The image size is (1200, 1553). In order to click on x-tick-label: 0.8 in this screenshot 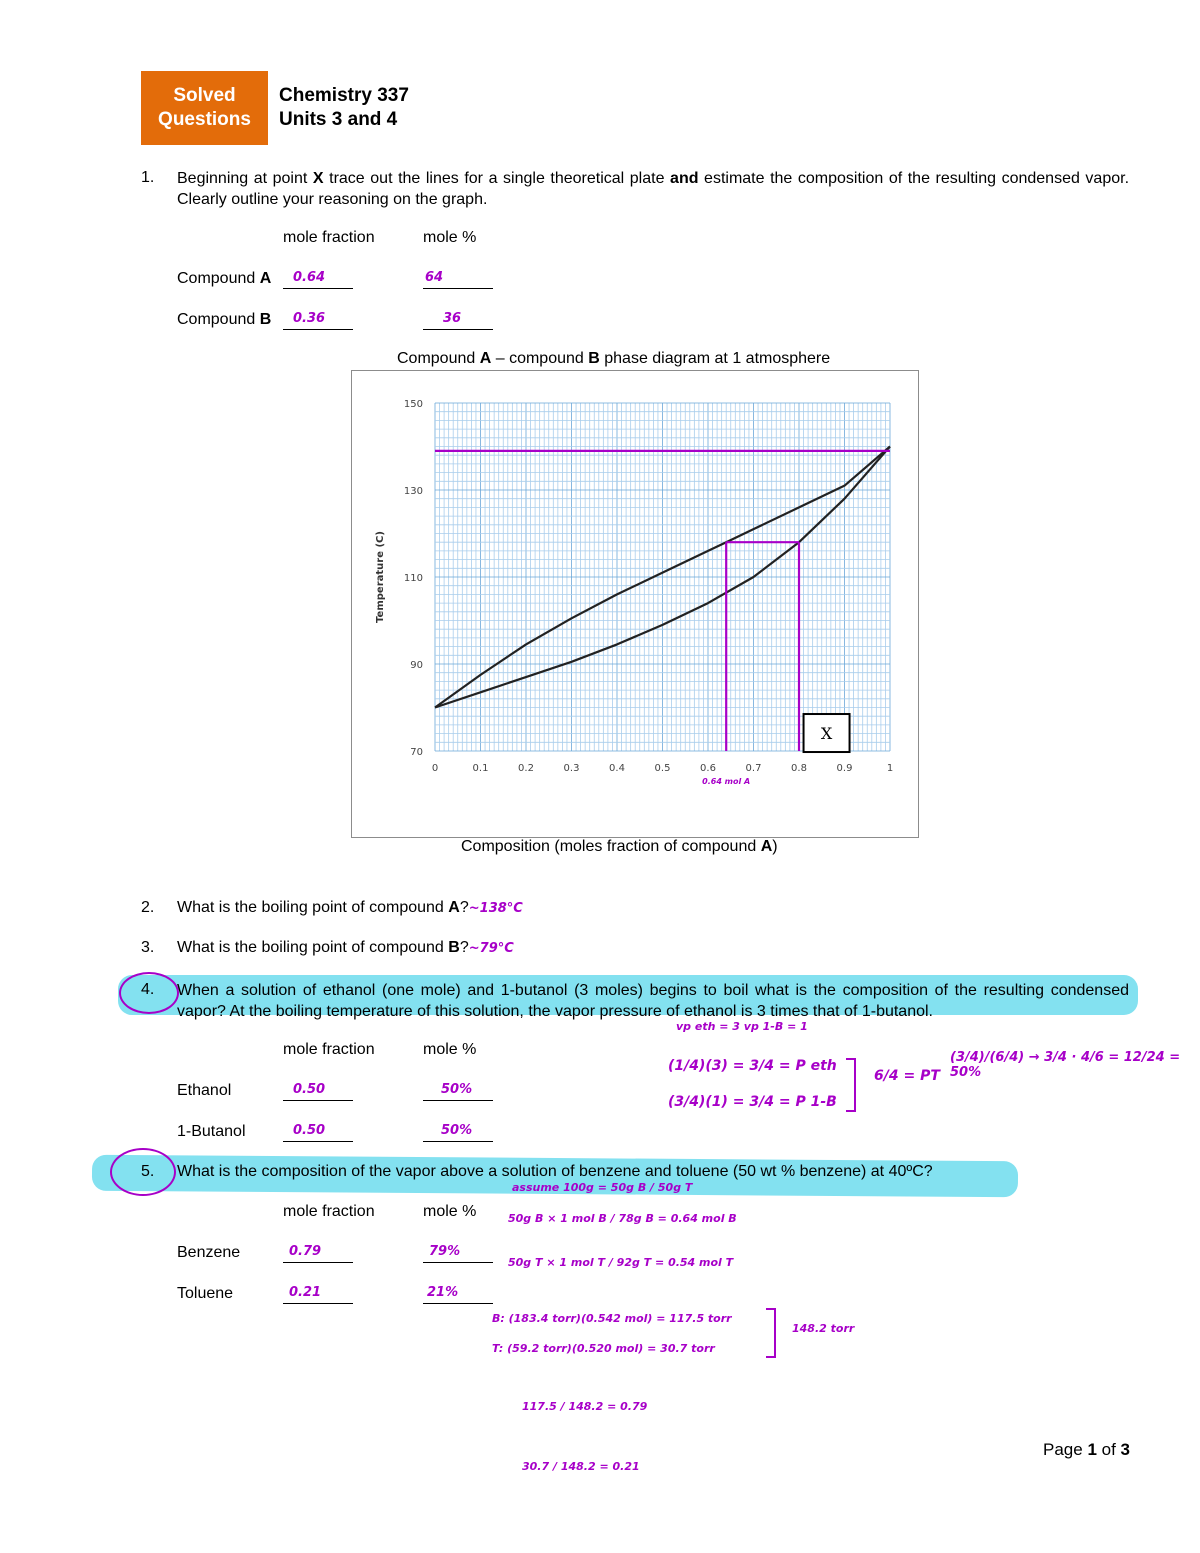, I will do `click(799, 768)`.